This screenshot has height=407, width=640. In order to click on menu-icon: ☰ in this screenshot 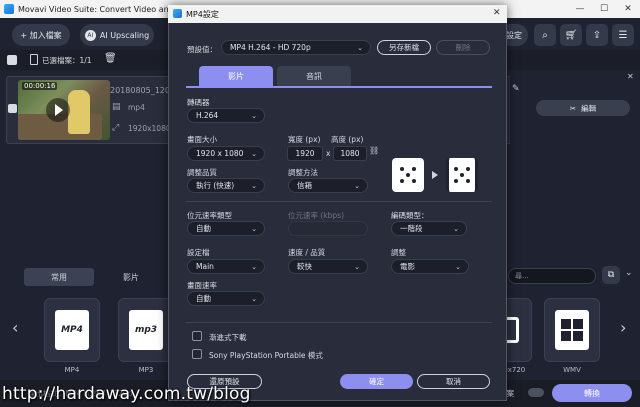, I will do `click(623, 35)`.